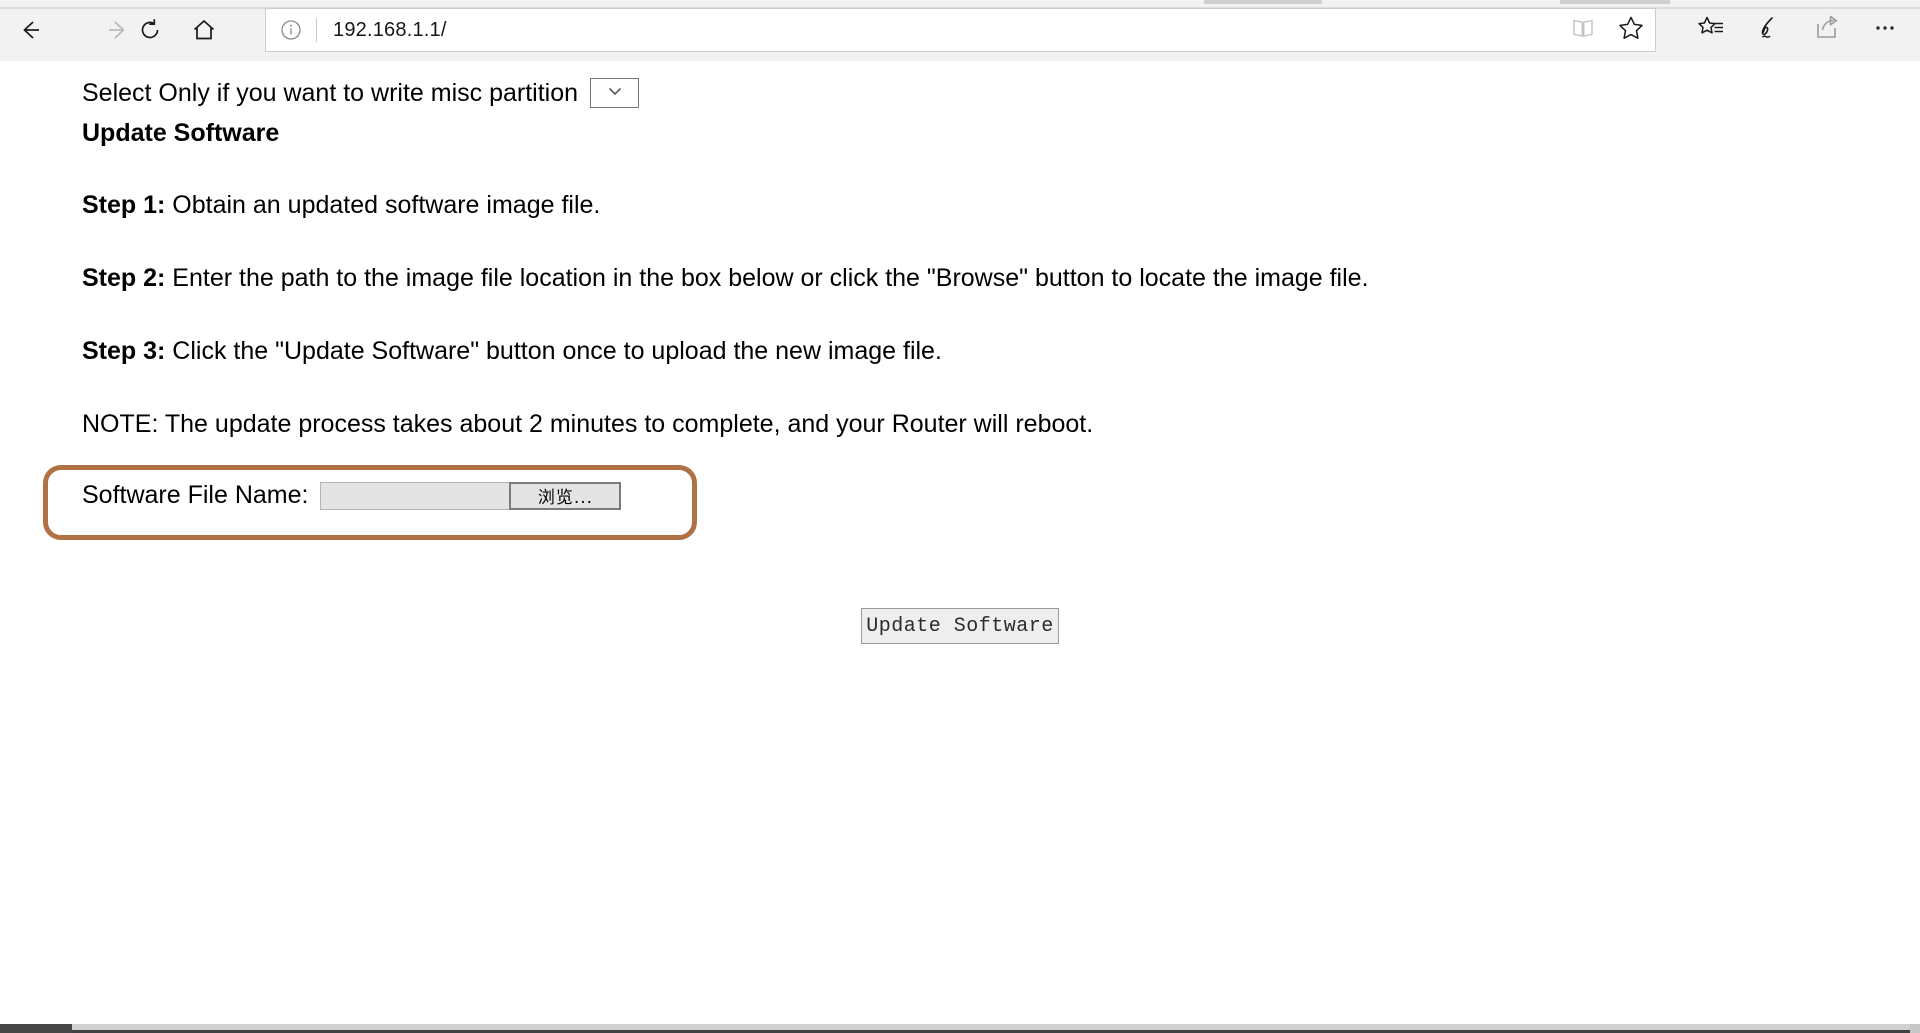 Image resolution: width=1920 pixels, height=1033 pixels. What do you see at coordinates (1915, 1028) in the screenshot?
I see `scrollbar-right-cap` at bounding box center [1915, 1028].